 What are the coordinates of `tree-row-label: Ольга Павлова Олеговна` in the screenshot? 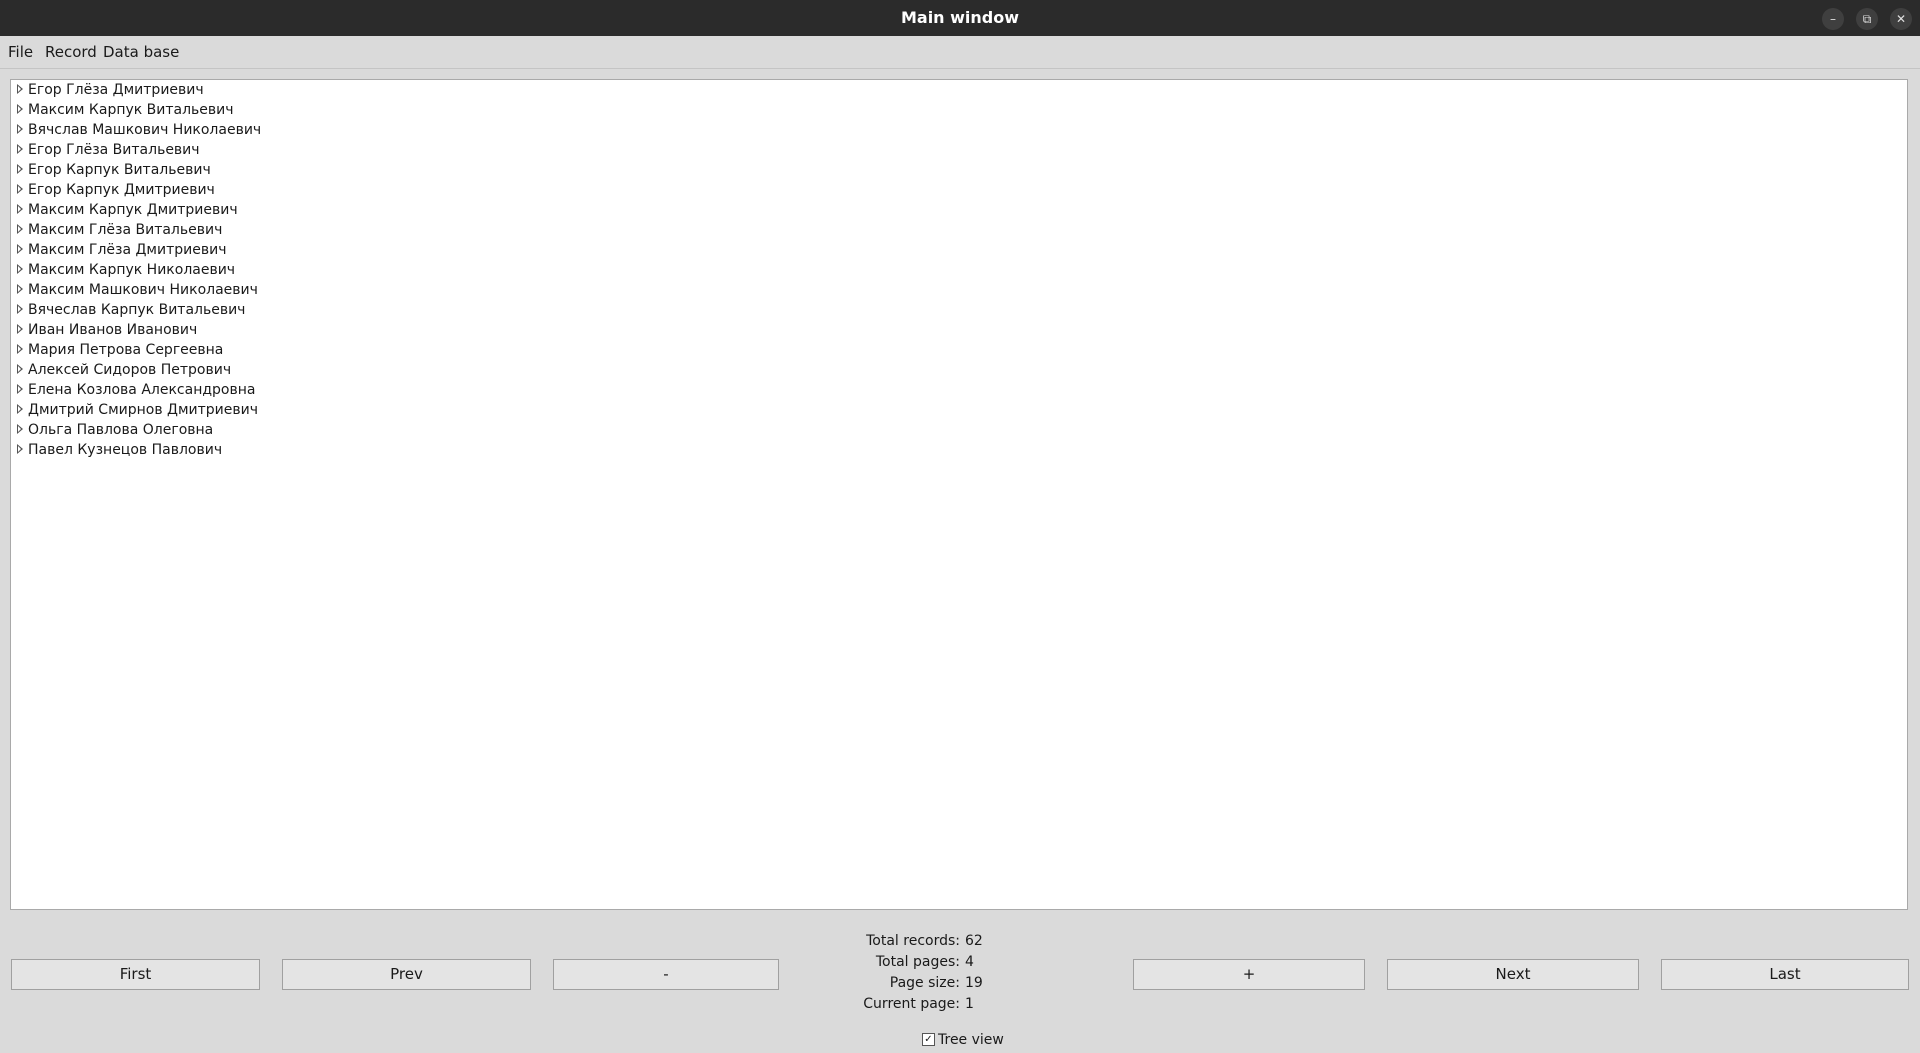 It's located at (121, 430).